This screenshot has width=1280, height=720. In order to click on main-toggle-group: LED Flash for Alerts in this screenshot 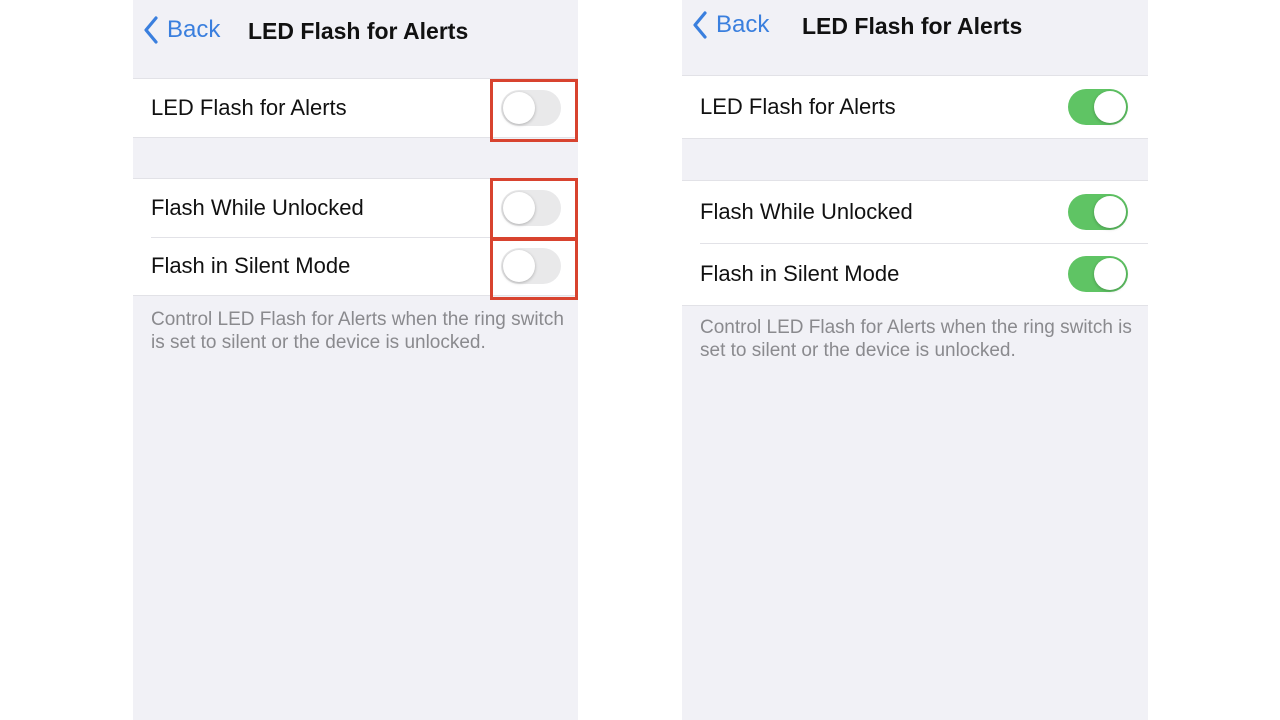, I will do `click(915, 107)`.